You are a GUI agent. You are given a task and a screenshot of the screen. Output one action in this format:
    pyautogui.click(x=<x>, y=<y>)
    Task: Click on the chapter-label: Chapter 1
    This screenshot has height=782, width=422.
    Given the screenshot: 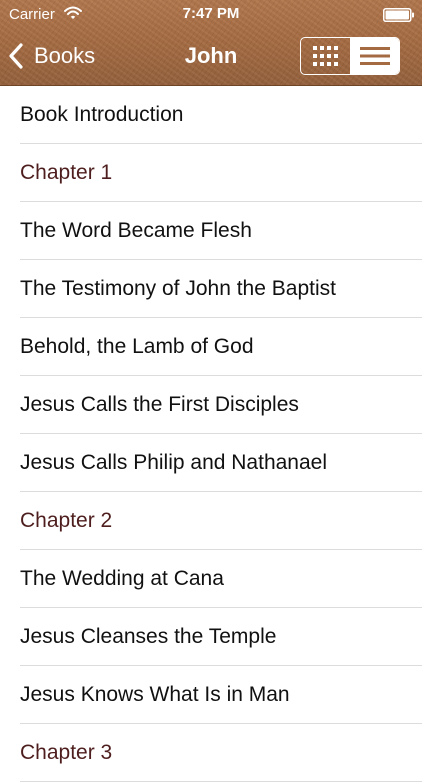 What is the action you would take?
    pyautogui.click(x=66, y=172)
    